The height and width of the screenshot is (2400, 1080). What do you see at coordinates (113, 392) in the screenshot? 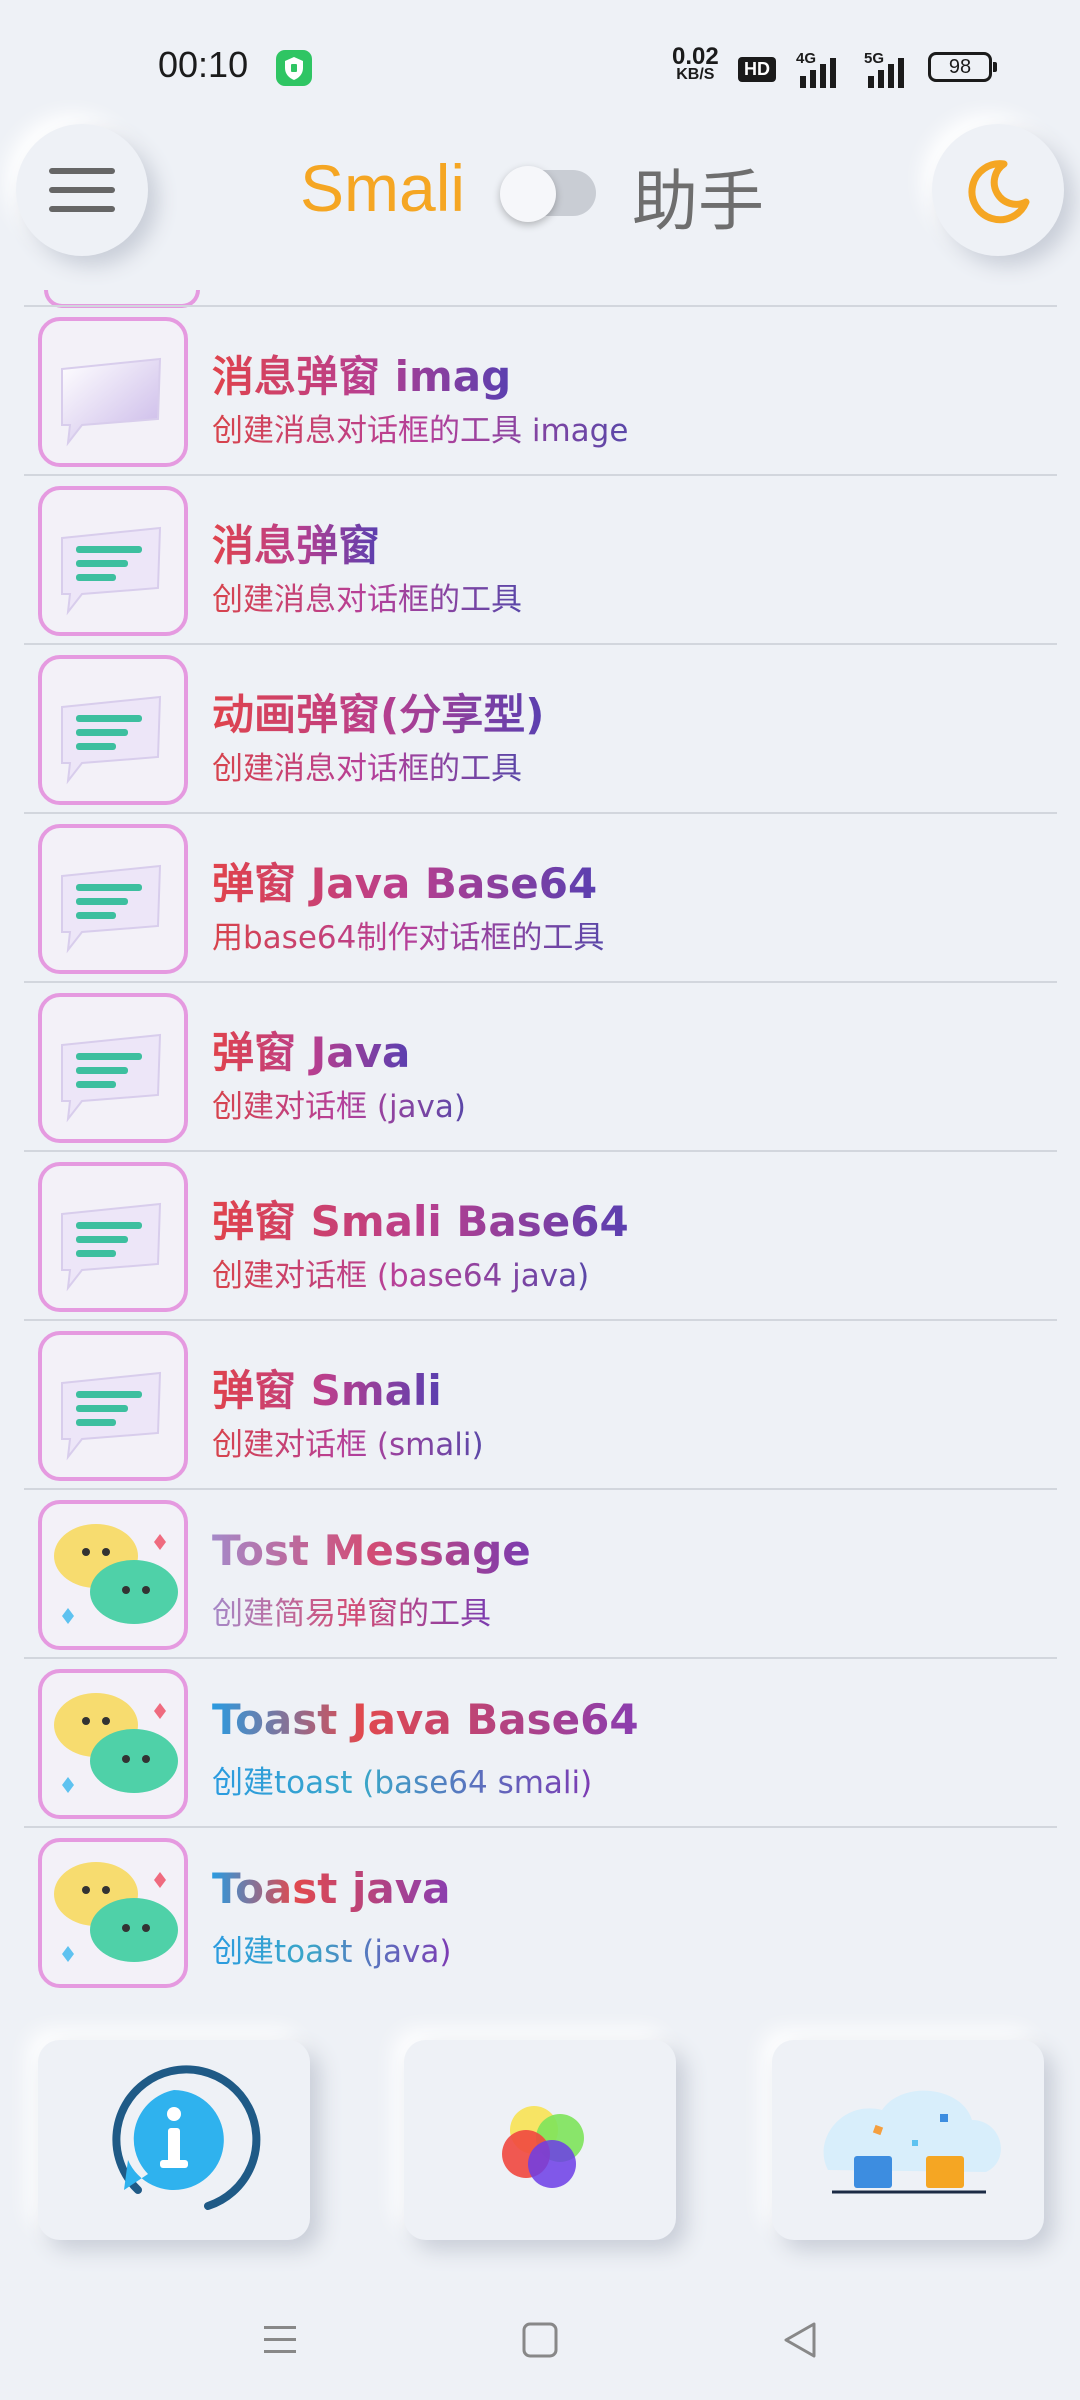
I see `message-bubble-blank-icon` at bounding box center [113, 392].